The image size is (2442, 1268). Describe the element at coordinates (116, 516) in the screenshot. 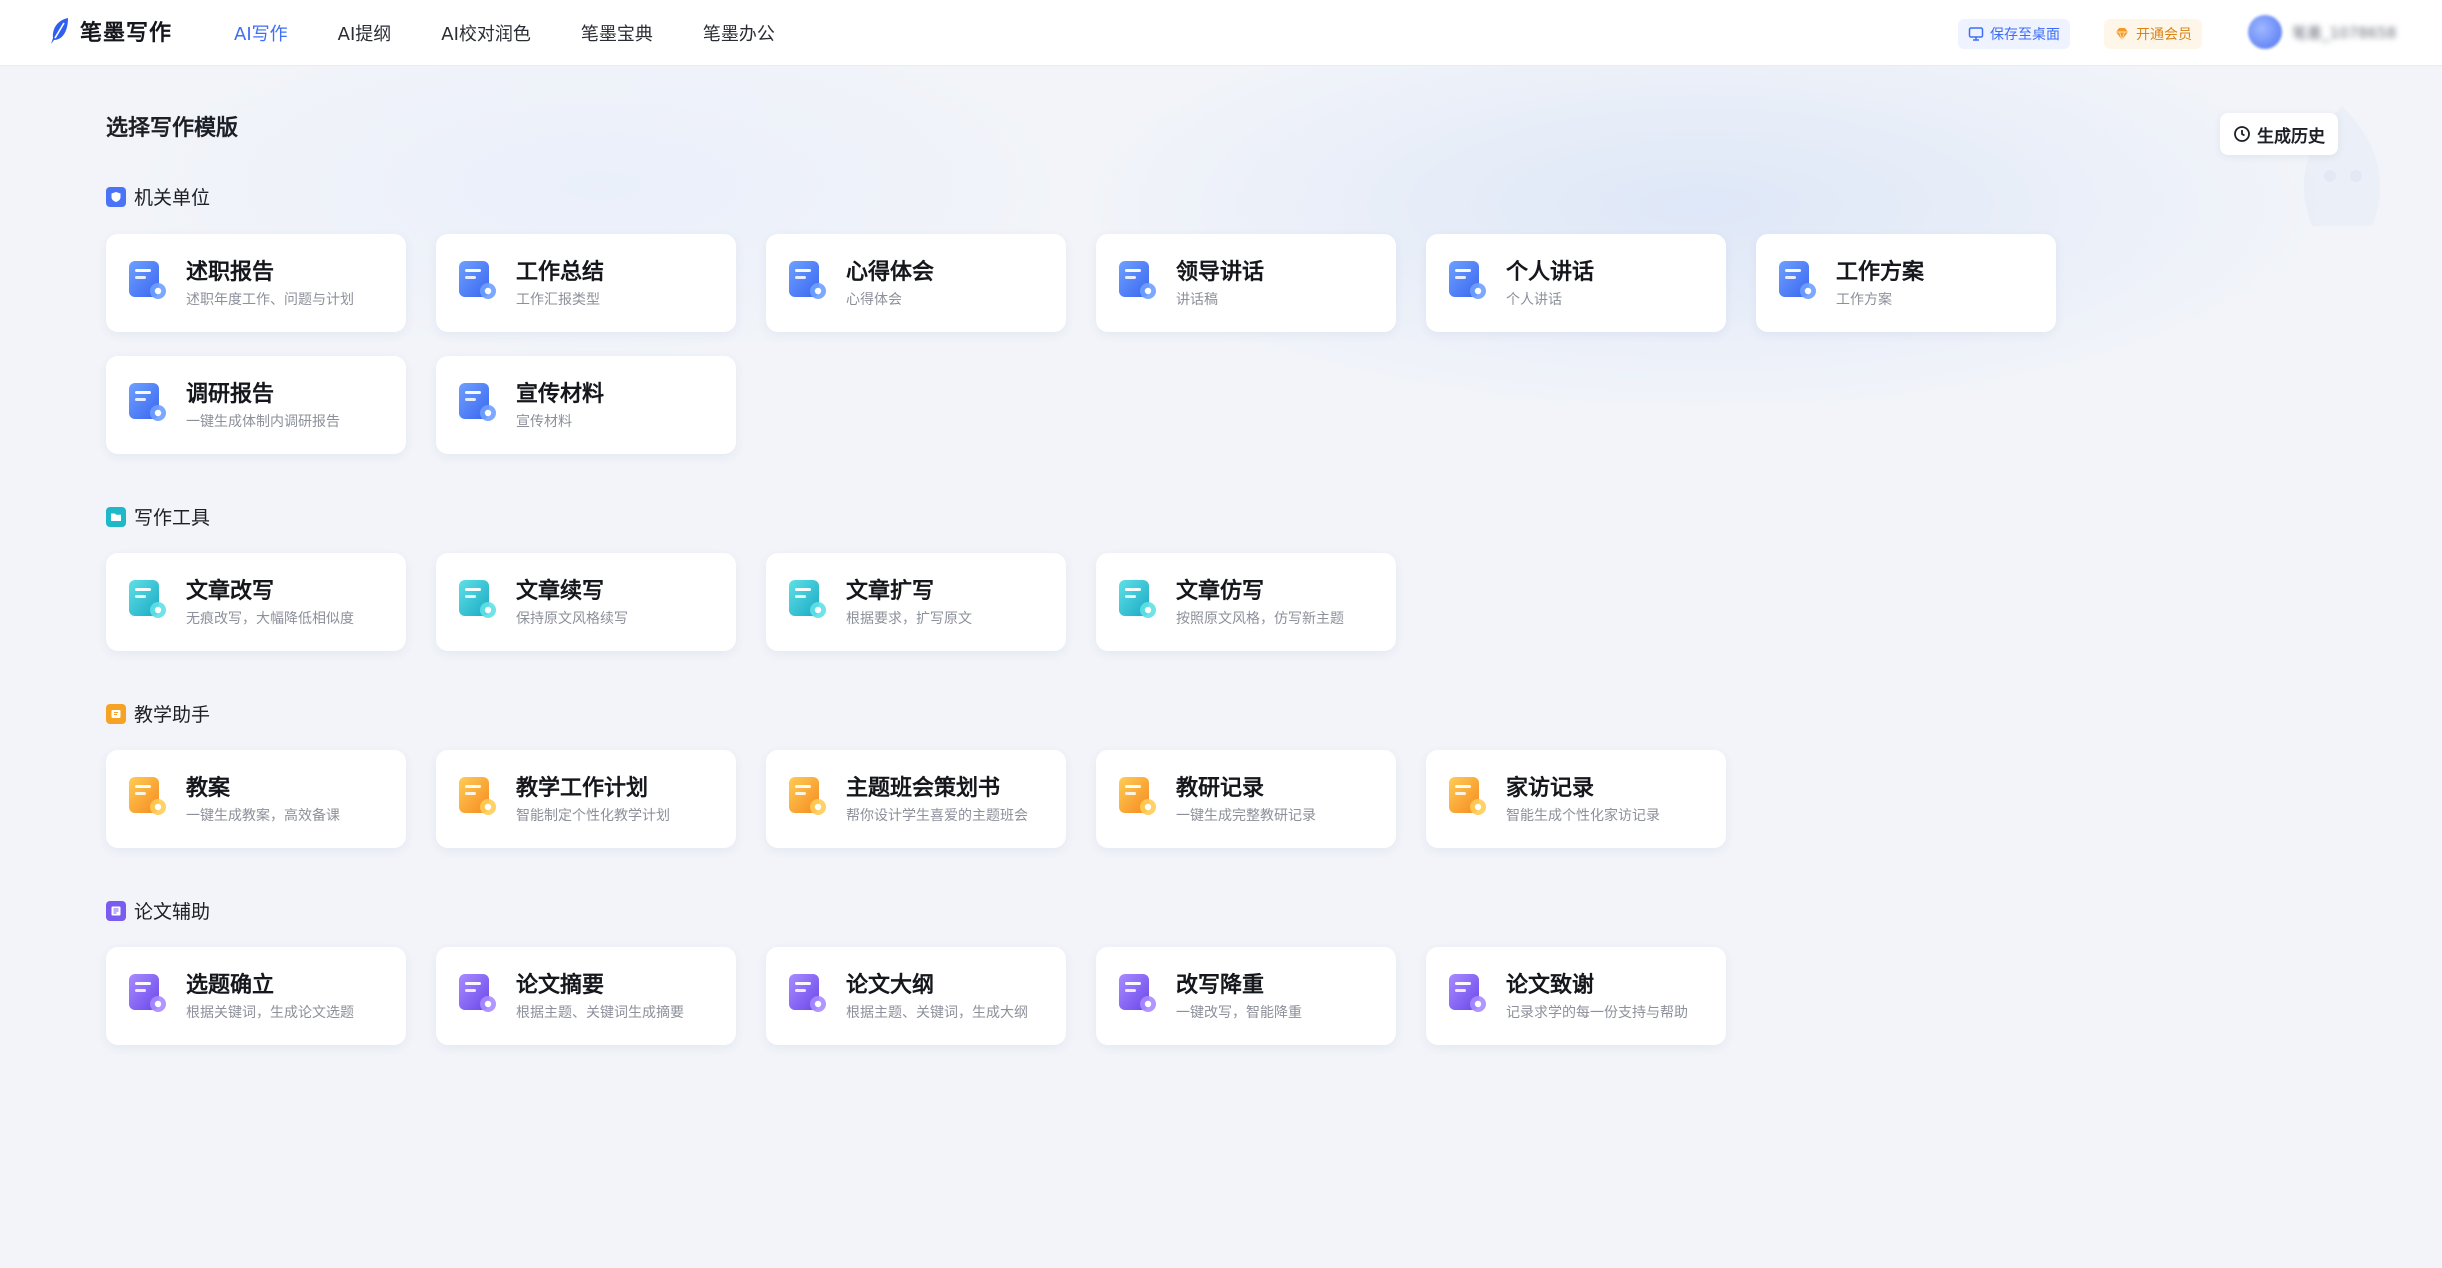

I see `folder-icon` at that location.